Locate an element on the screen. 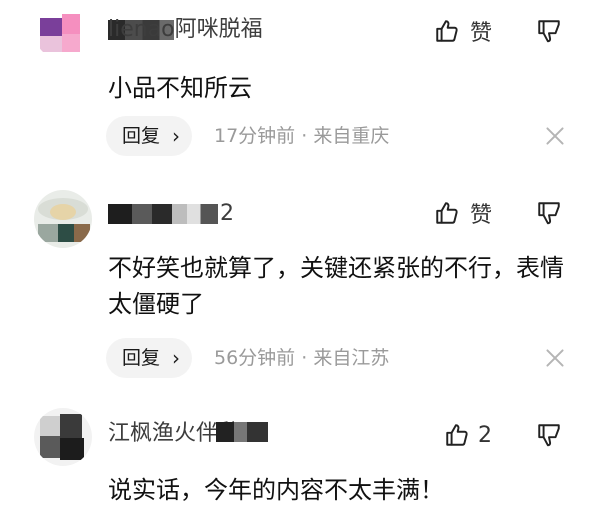 This screenshot has width=600, height=526. like-count: 2 is located at coordinates (485, 435).